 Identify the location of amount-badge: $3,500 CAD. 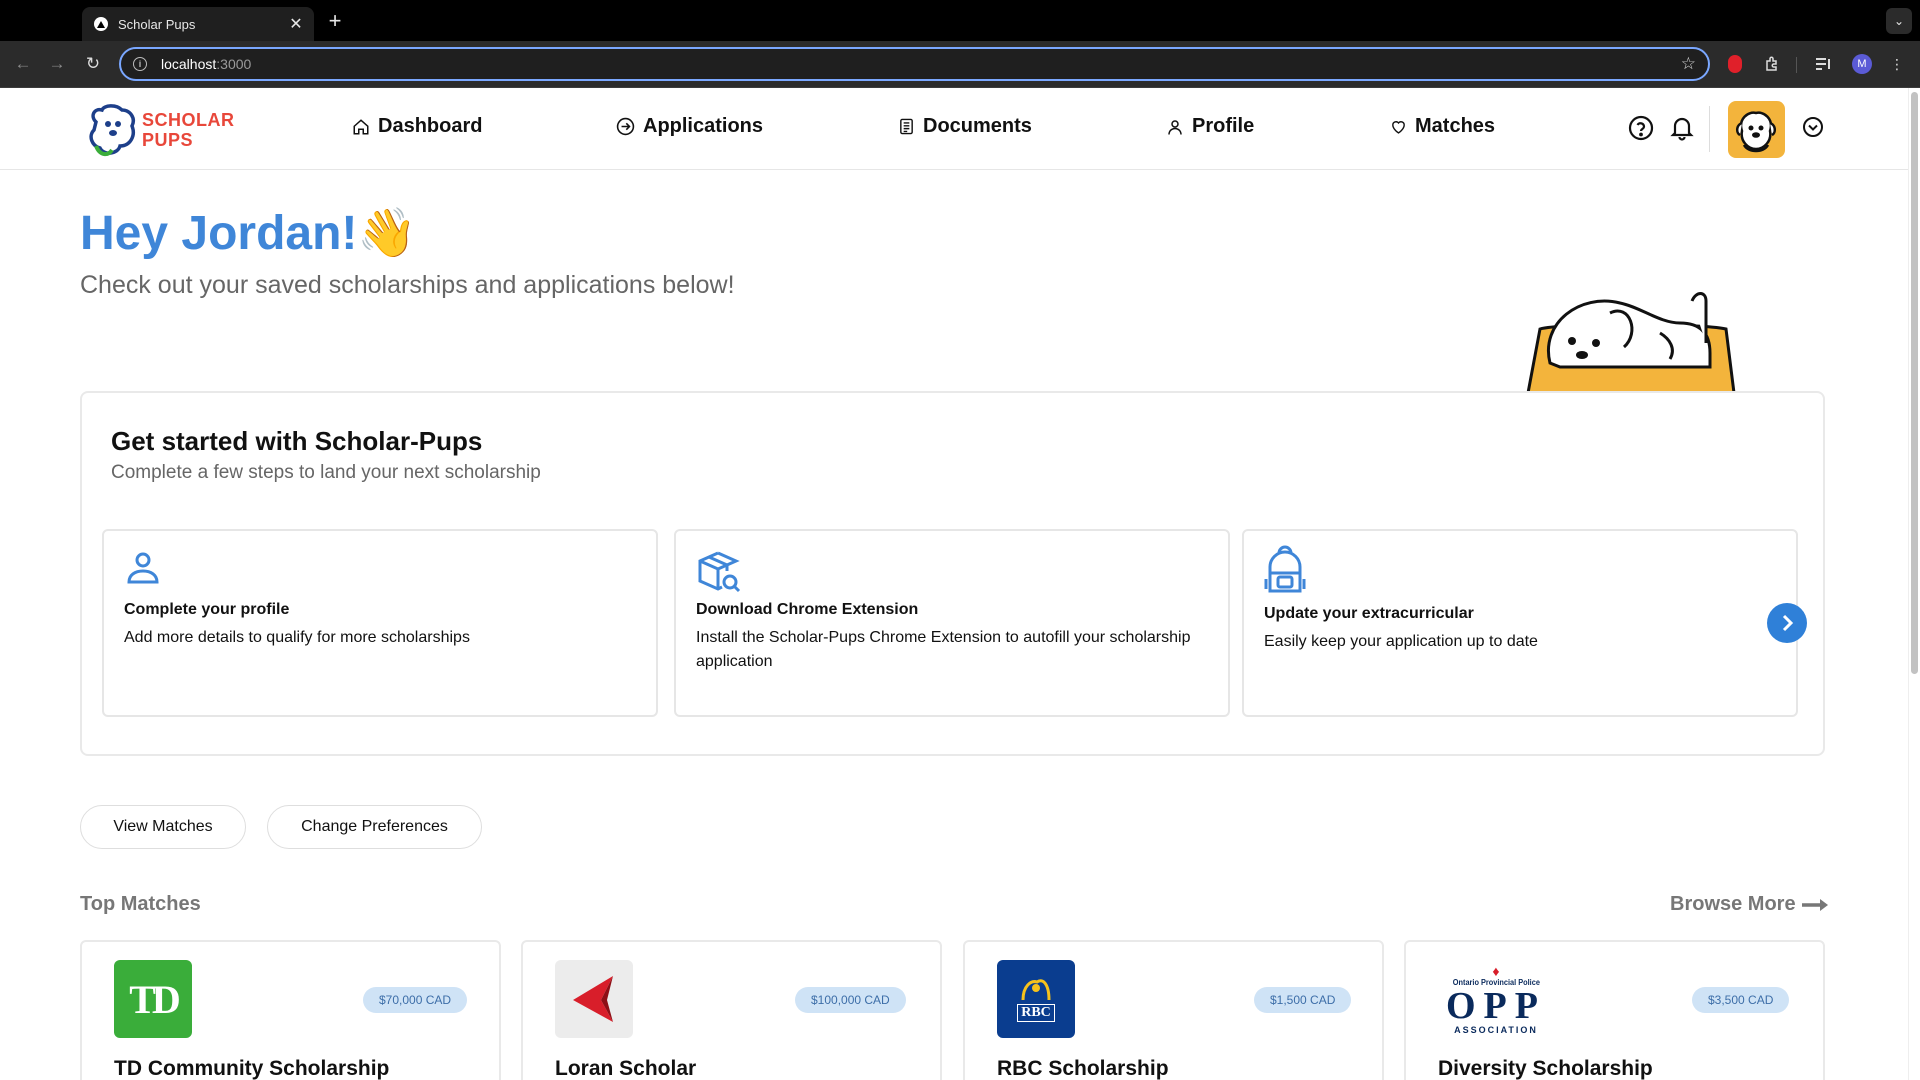
(1741, 1000).